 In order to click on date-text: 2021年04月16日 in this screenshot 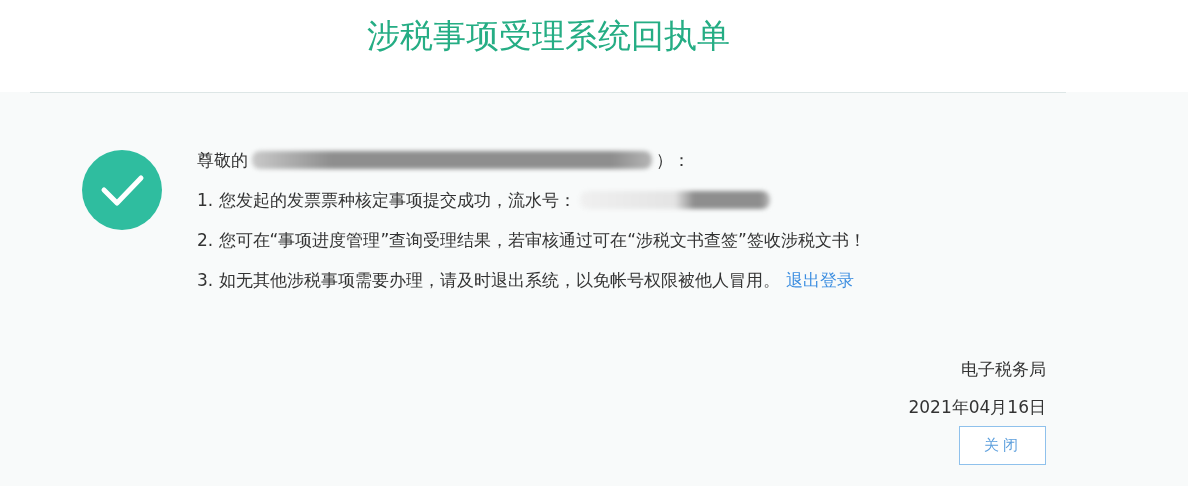, I will do `click(977, 407)`.